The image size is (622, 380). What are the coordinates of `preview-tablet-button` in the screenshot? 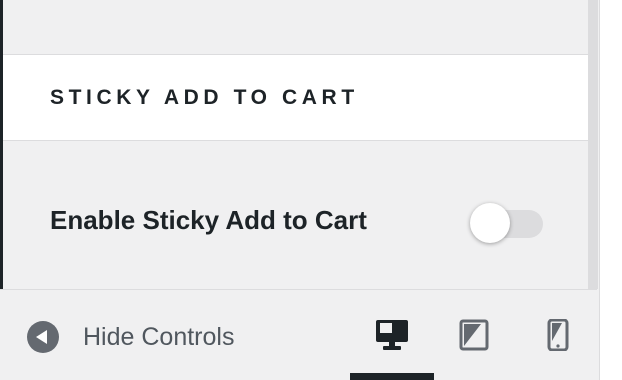 It's located at (474, 335).